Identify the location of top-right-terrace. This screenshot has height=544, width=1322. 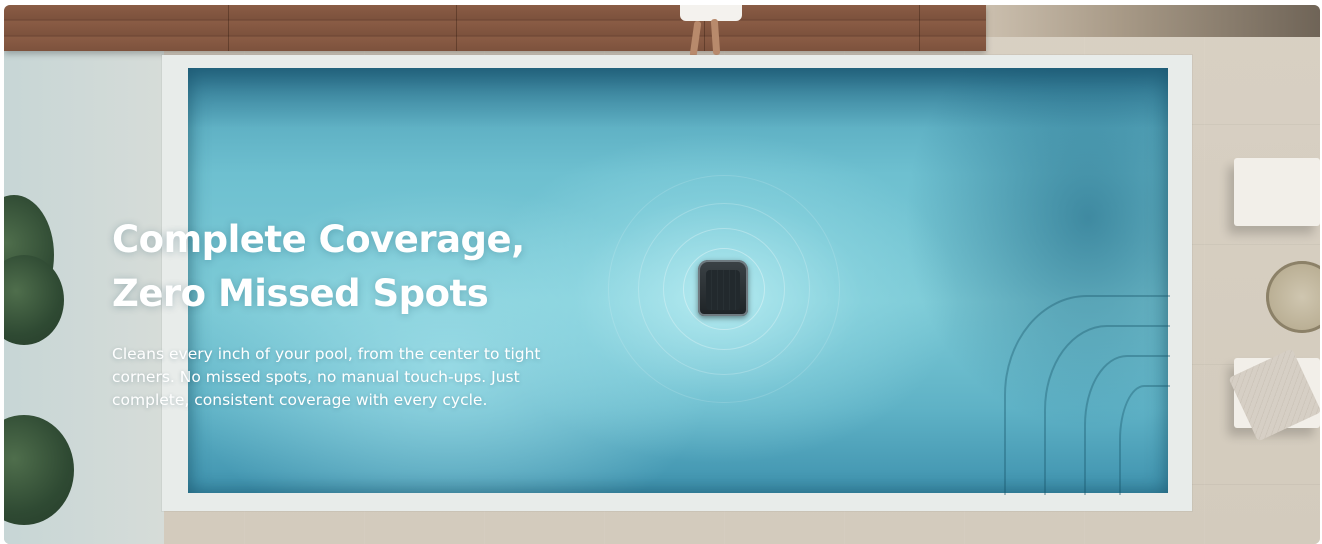
(1153, 21).